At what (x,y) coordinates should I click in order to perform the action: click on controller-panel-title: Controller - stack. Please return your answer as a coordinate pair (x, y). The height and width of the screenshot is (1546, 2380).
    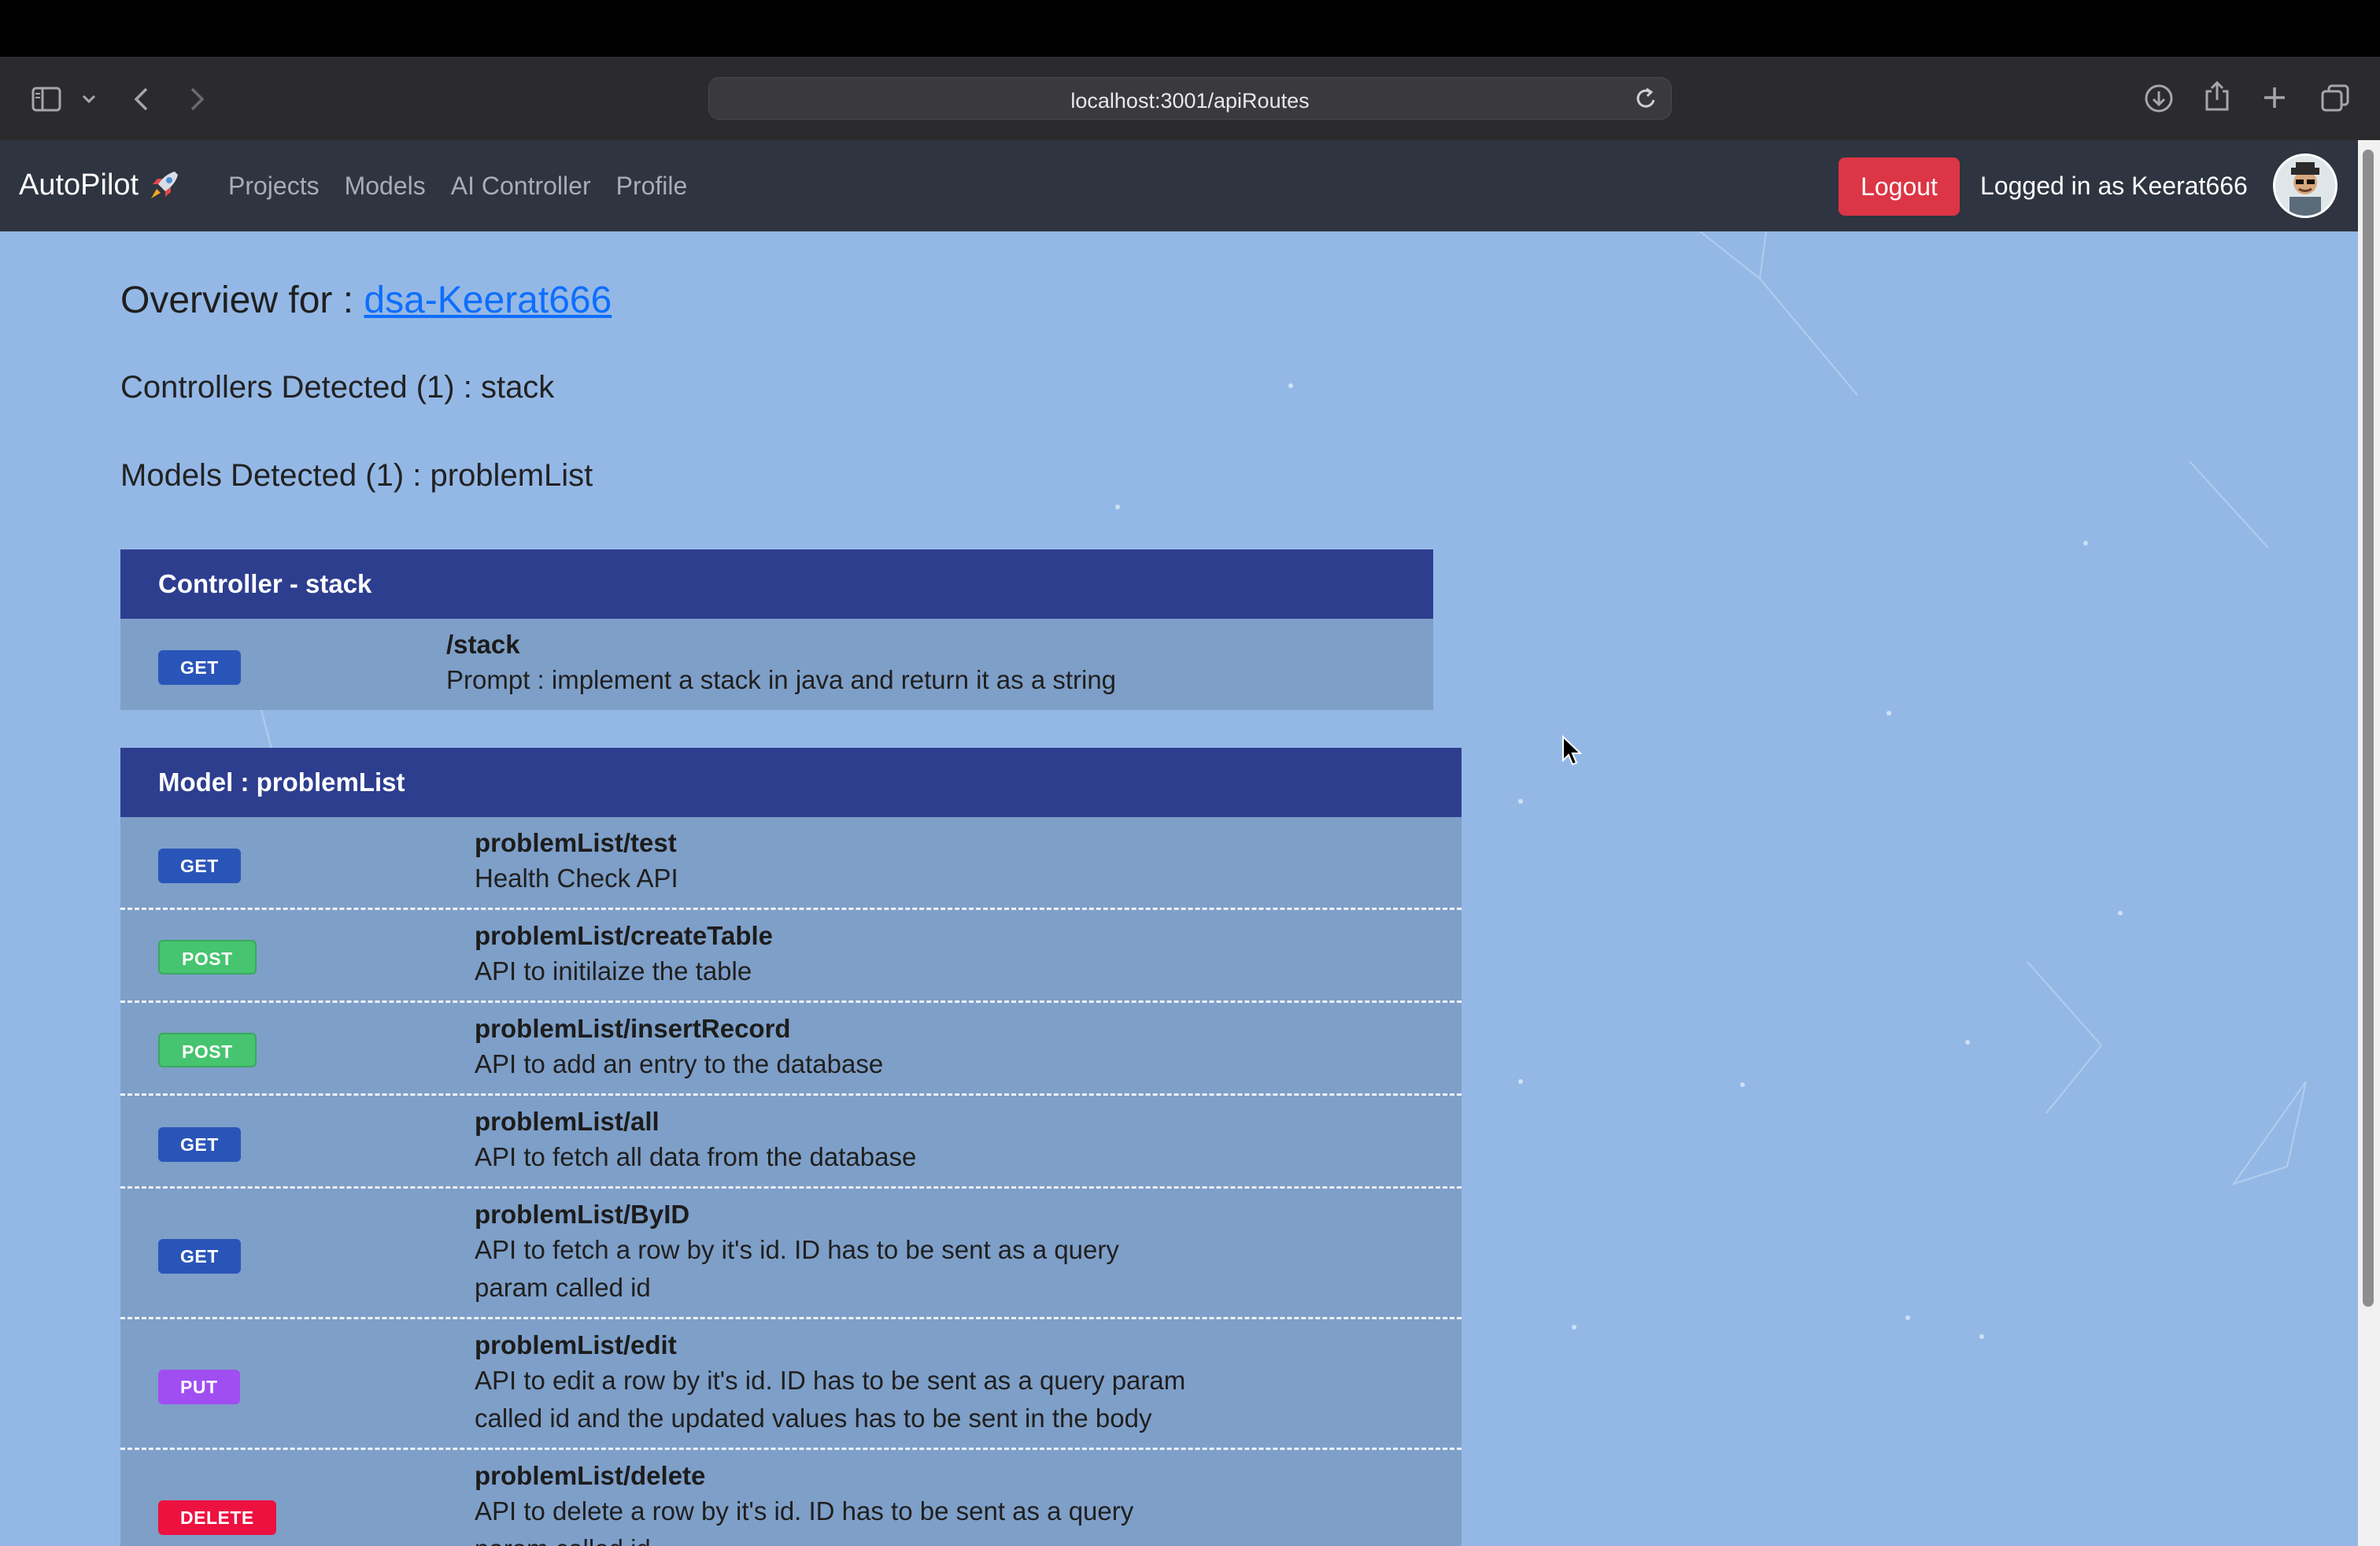
    Looking at the image, I should click on (776, 584).